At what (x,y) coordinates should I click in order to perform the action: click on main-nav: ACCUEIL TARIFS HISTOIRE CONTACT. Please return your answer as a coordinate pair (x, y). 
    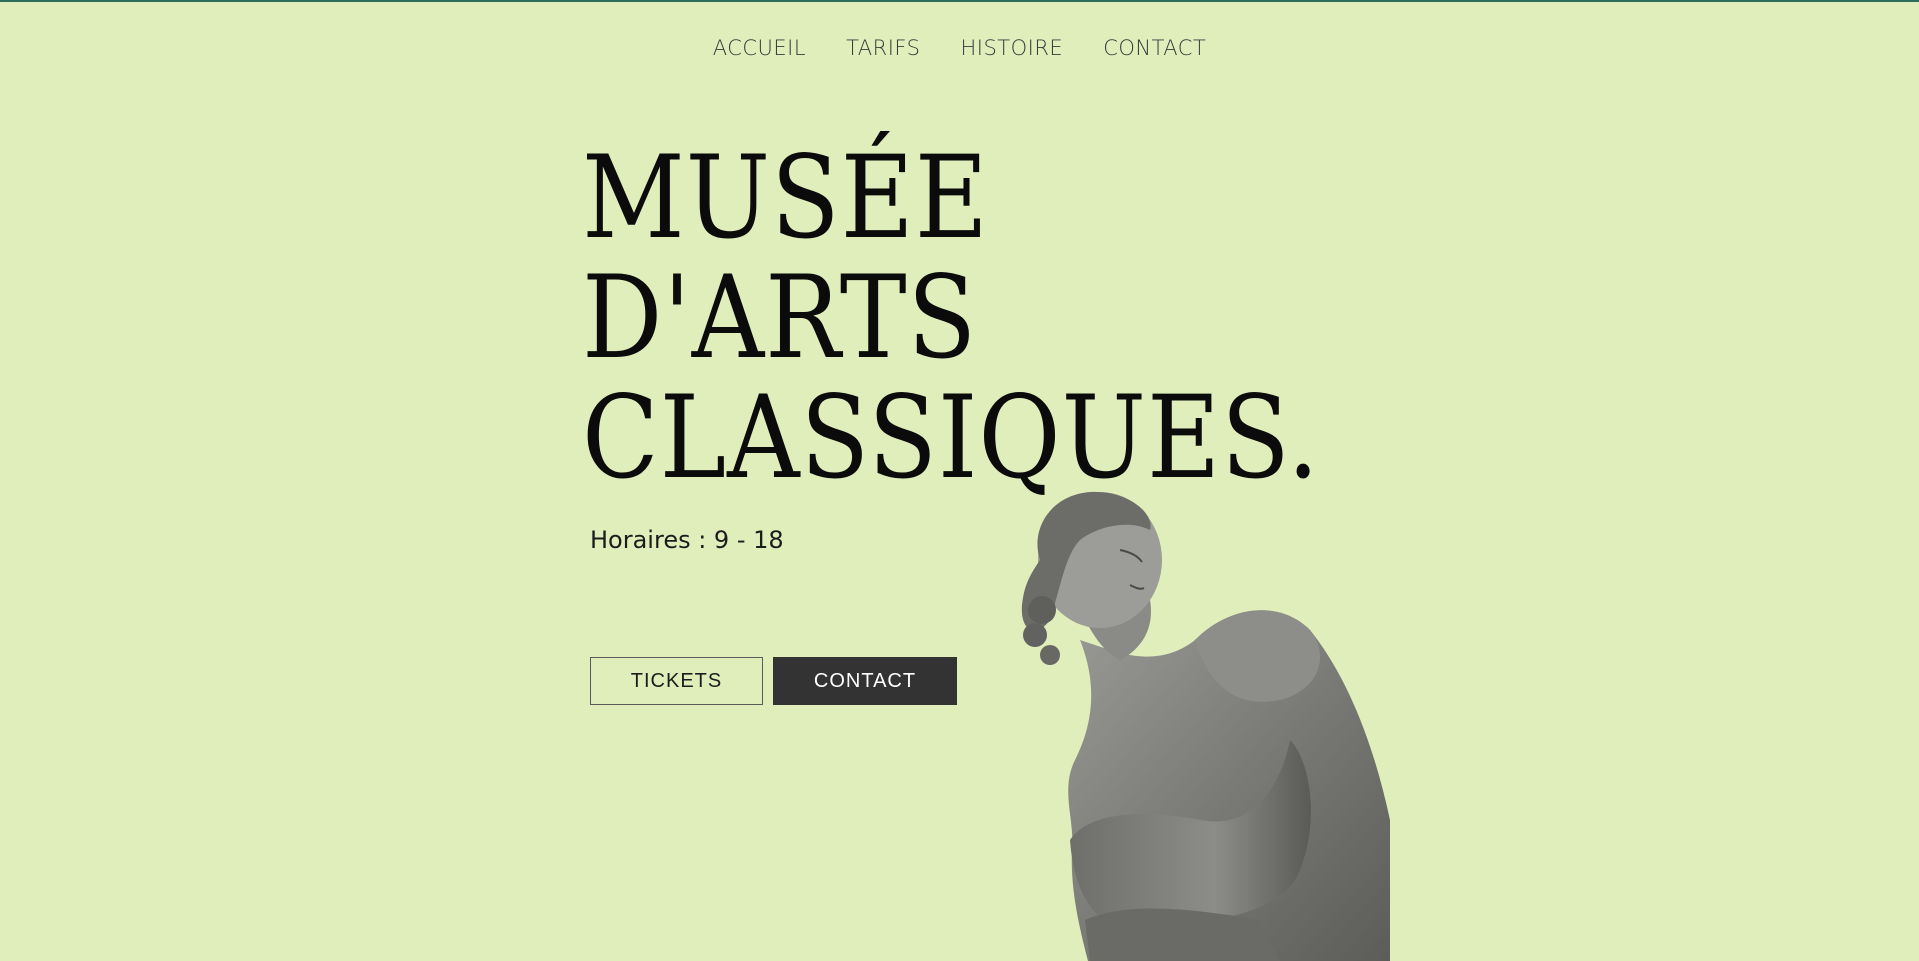
    Looking at the image, I should click on (959, 48).